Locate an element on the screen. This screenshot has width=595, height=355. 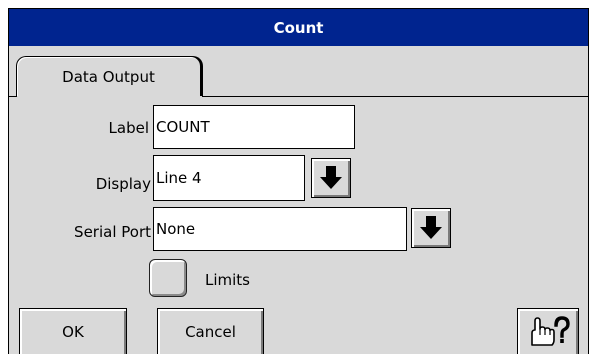
serial-port-select: None is located at coordinates (280, 229).